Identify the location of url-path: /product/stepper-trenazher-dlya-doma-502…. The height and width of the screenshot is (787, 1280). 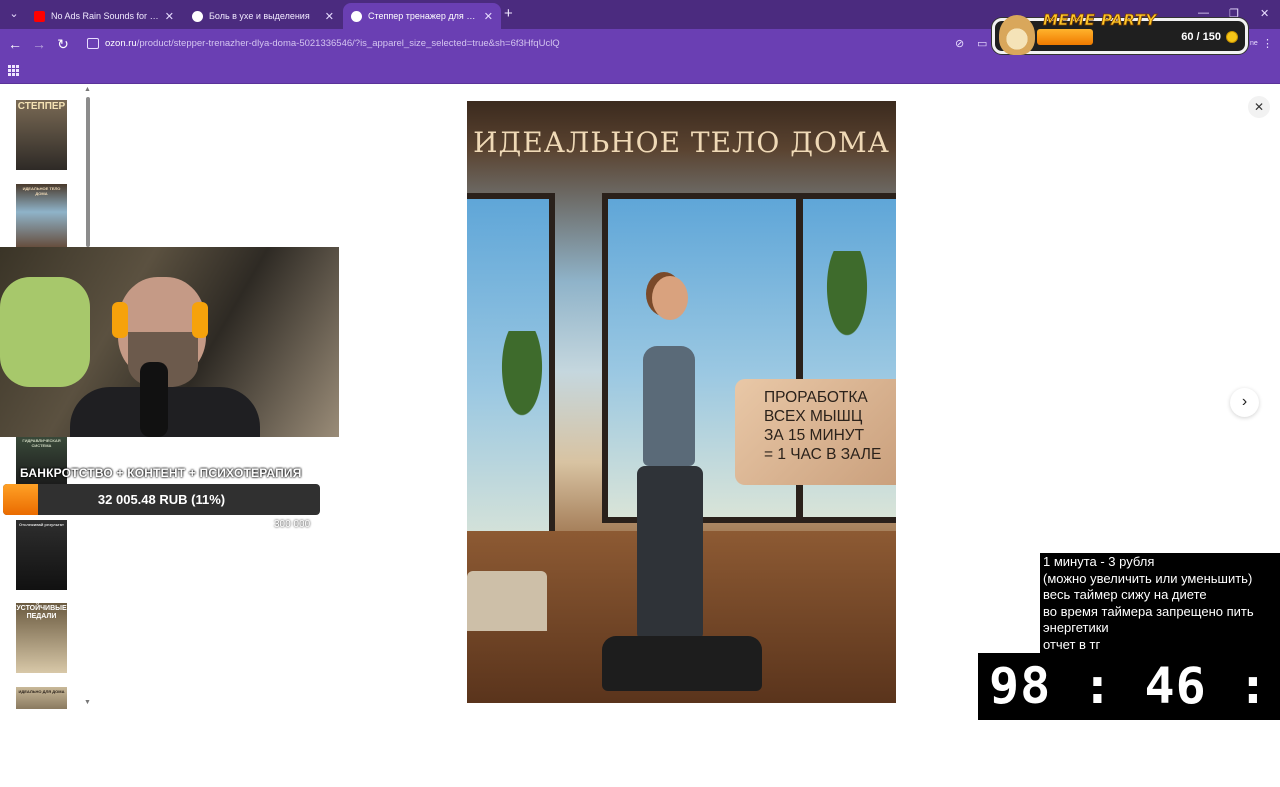
(348, 43).